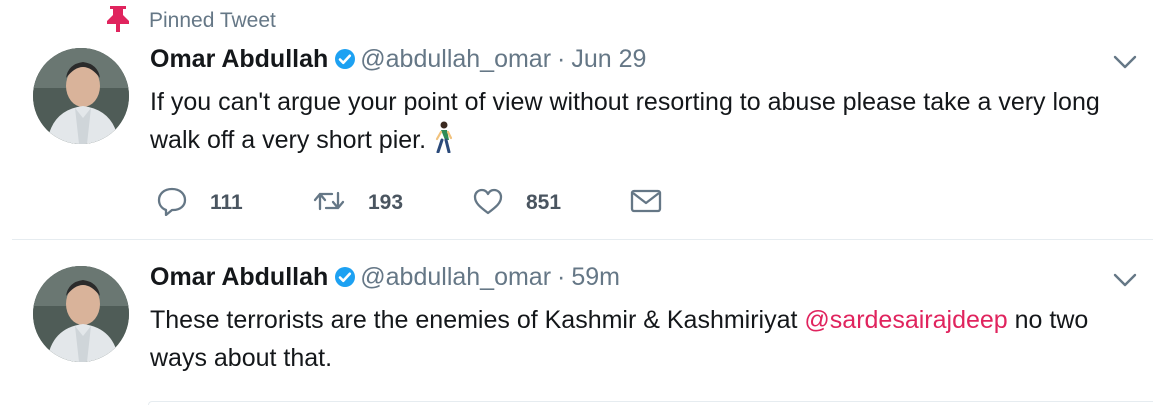 The width and height of the screenshot is (1153, 405). What do you see at coordinates (595, 277) in the screenshot?
I see `tweet-timestamp: 59m` at bounding box center [595, 277].